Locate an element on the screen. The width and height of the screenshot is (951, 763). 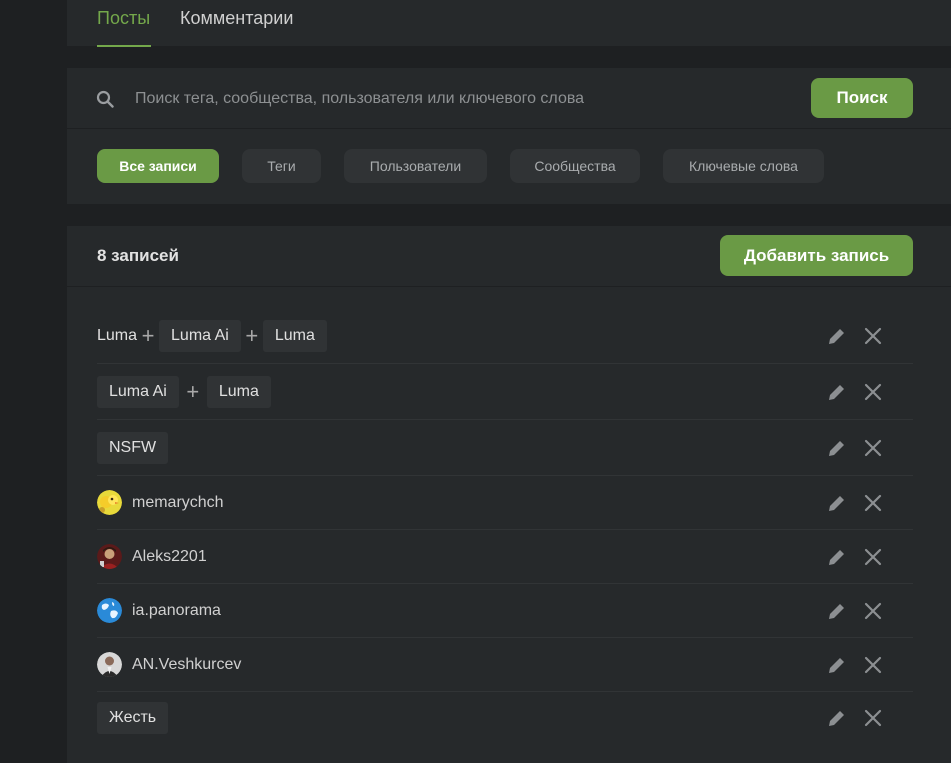
tag-combination: NSFW is located at coordinates (133, 448).